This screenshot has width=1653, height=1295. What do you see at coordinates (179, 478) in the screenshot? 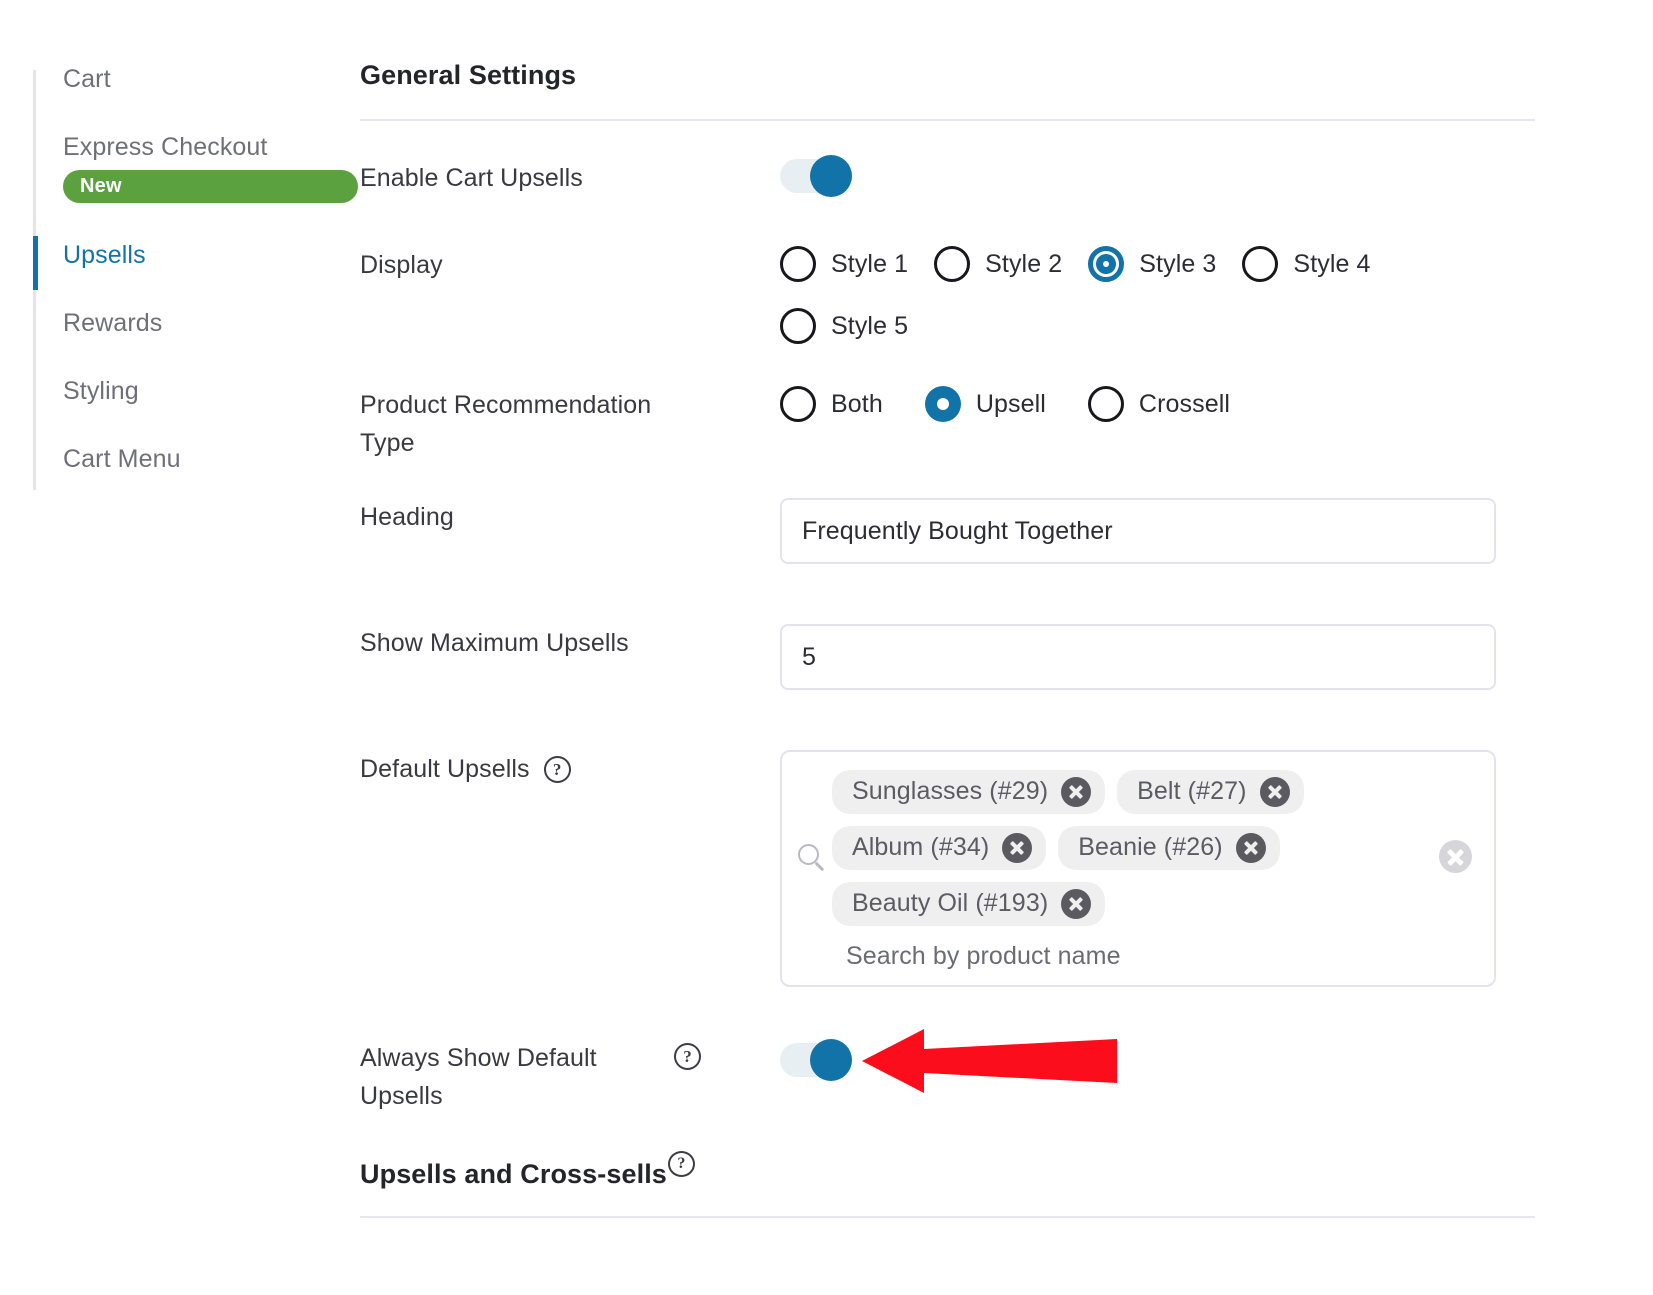
I see `sidebar-item-cart-menu: Cart Menu` at bounding box center [179, 478].